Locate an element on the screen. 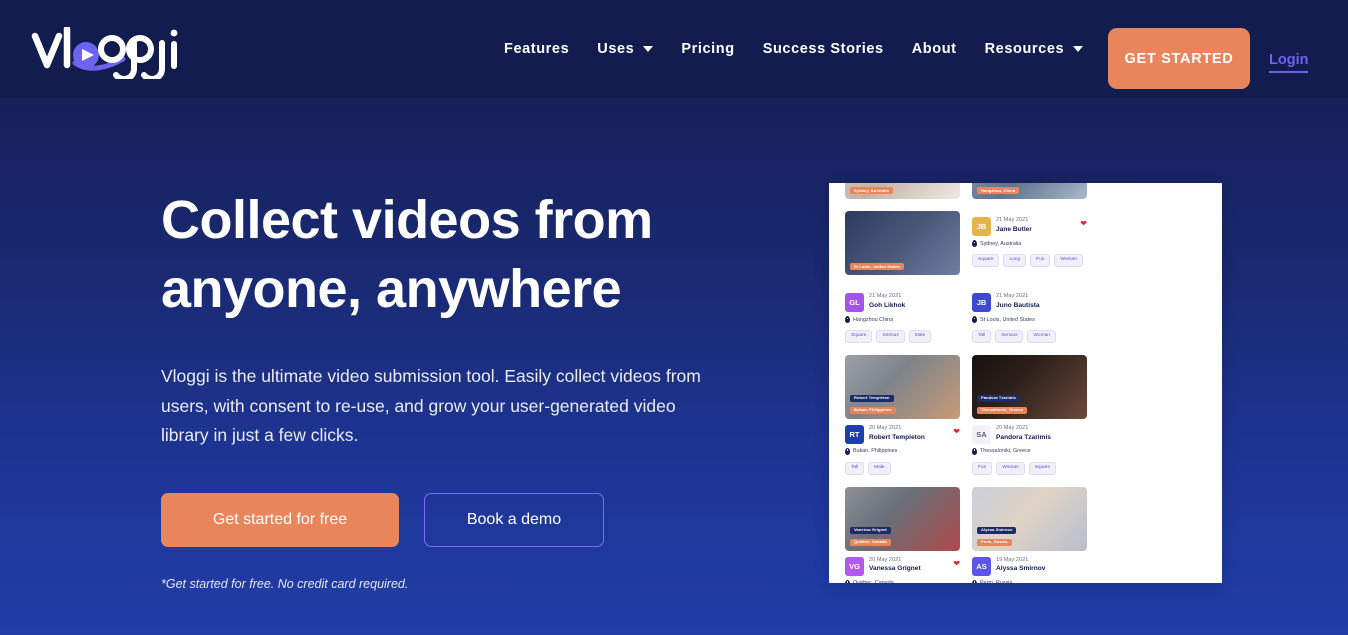 This screenshot has height=635, width=1348. video-thumbnail: St Louis, United States is located at coordinates (902, 243).